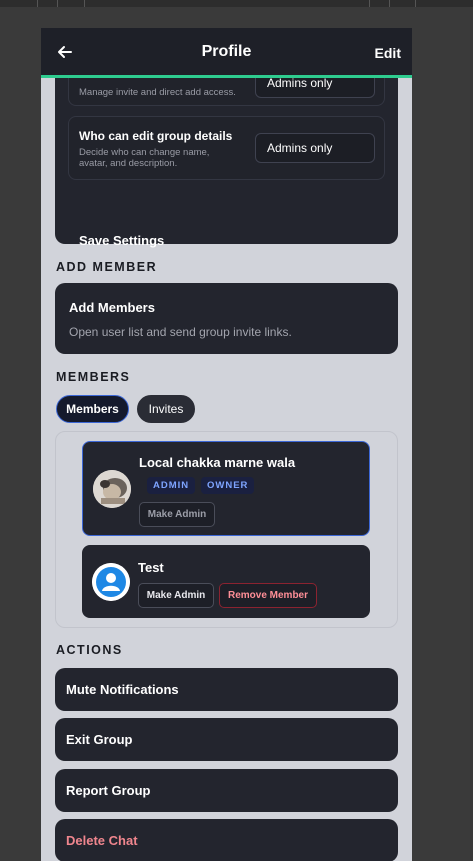 This screenshot has width=473, height=861. What do you see at coordinates (226, 790) in the screenshot?
I see `report-group-button: Report Group` at bounding box center [226, 790].